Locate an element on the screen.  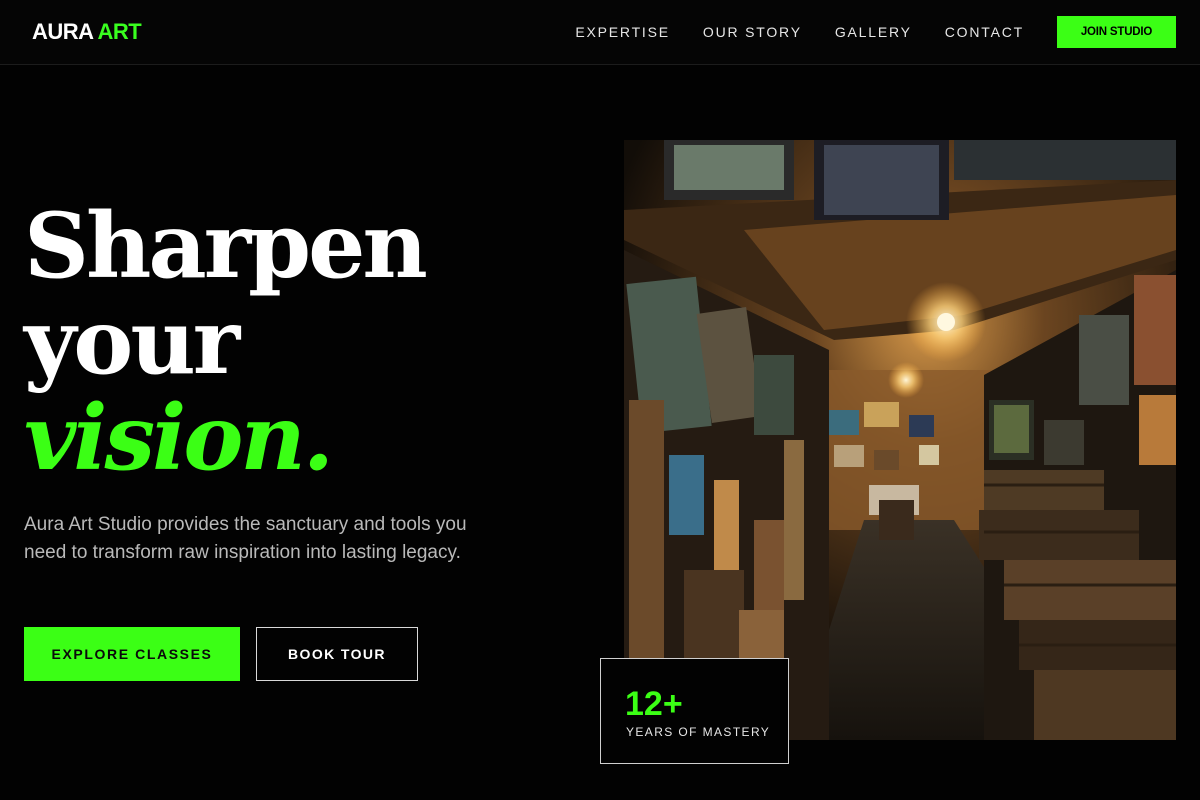
brand-name-primary: AURA is located at coordinates (62, 31).